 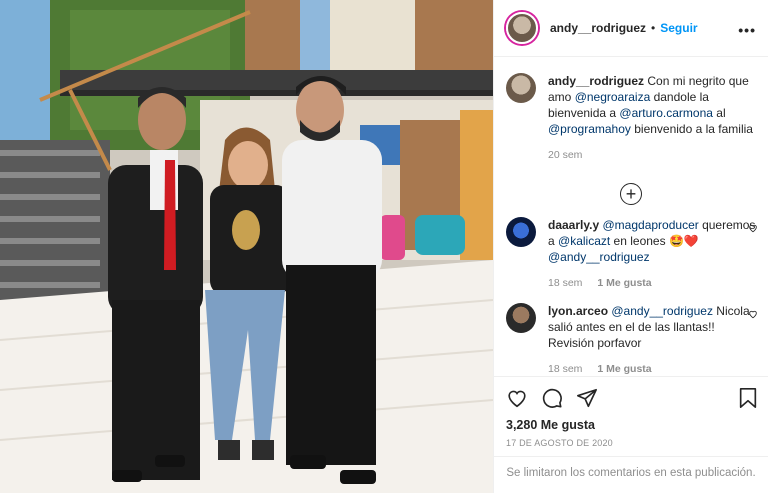 I want to click on comment-username: lyon.arceo, so click(x=578, y=311).